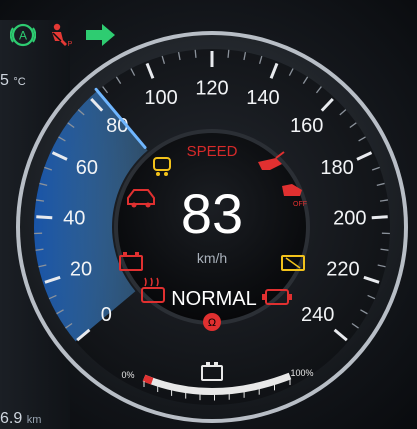 The image size is (417, 429). I want to click on svg-text: A, so click(23, 36).